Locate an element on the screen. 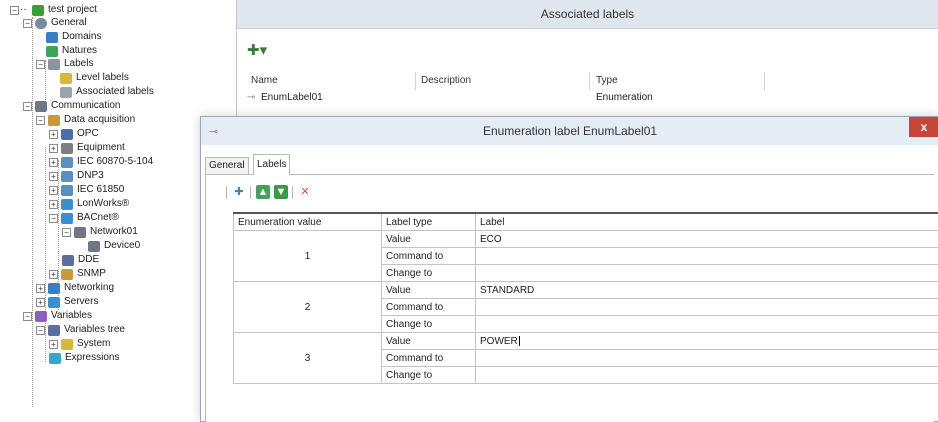  label-cell-editing: POWER is located at coordinates (707, 341).